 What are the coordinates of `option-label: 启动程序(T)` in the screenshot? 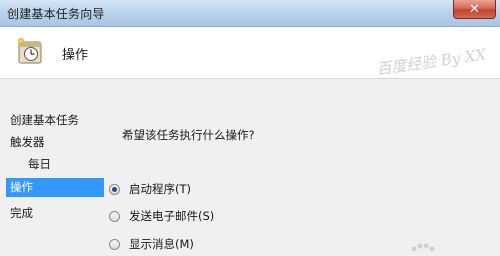 It's located at (160, 189).